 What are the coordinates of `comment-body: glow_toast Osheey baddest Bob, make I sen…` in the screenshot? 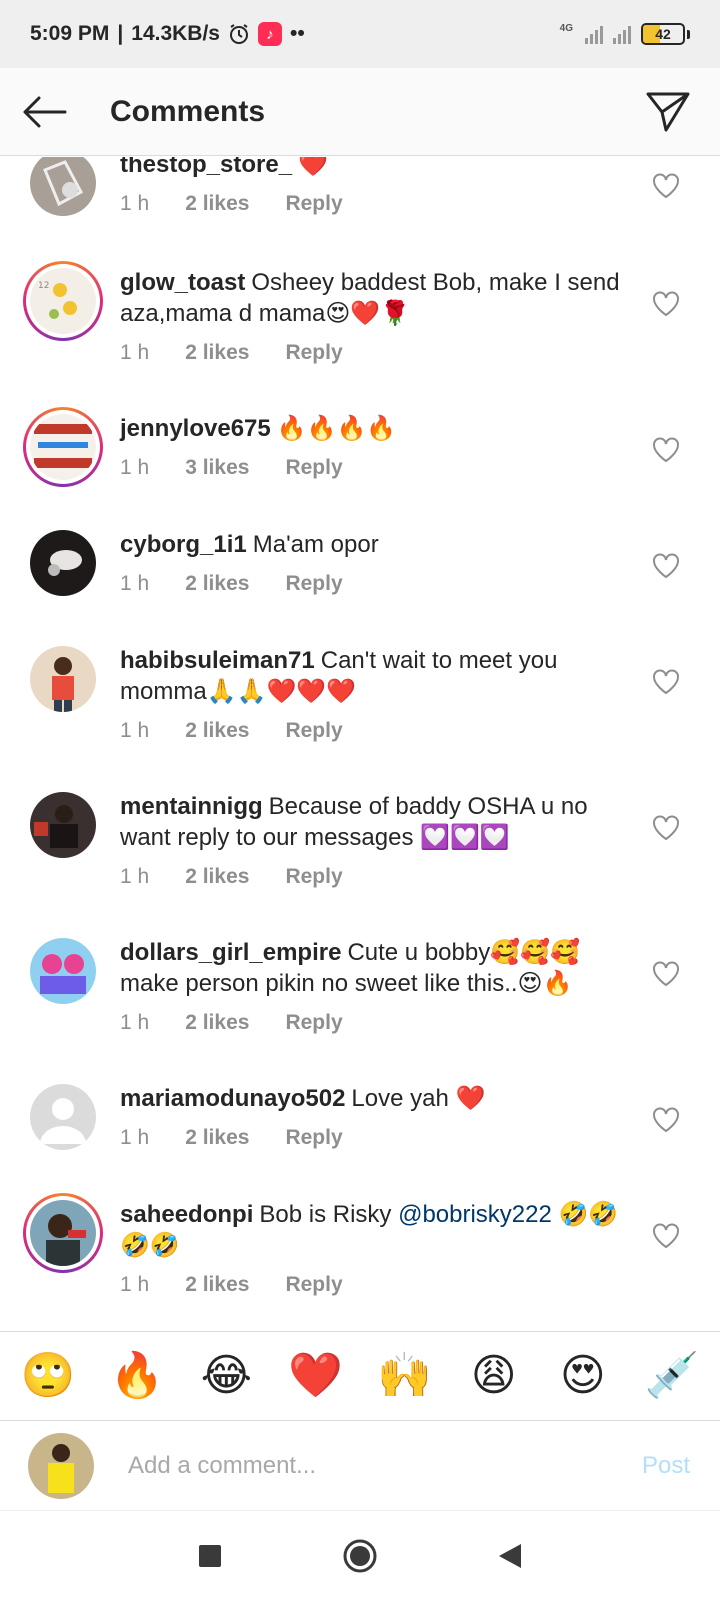 It's located at (370, 316).